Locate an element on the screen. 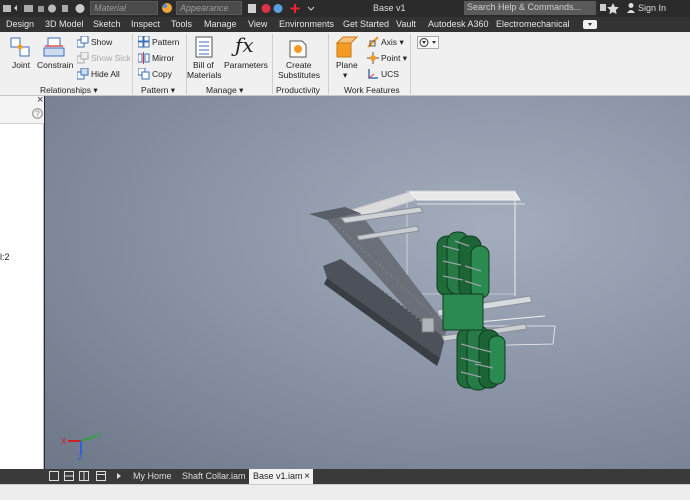  browser-header: × ? is located at coordinates (22, 109).